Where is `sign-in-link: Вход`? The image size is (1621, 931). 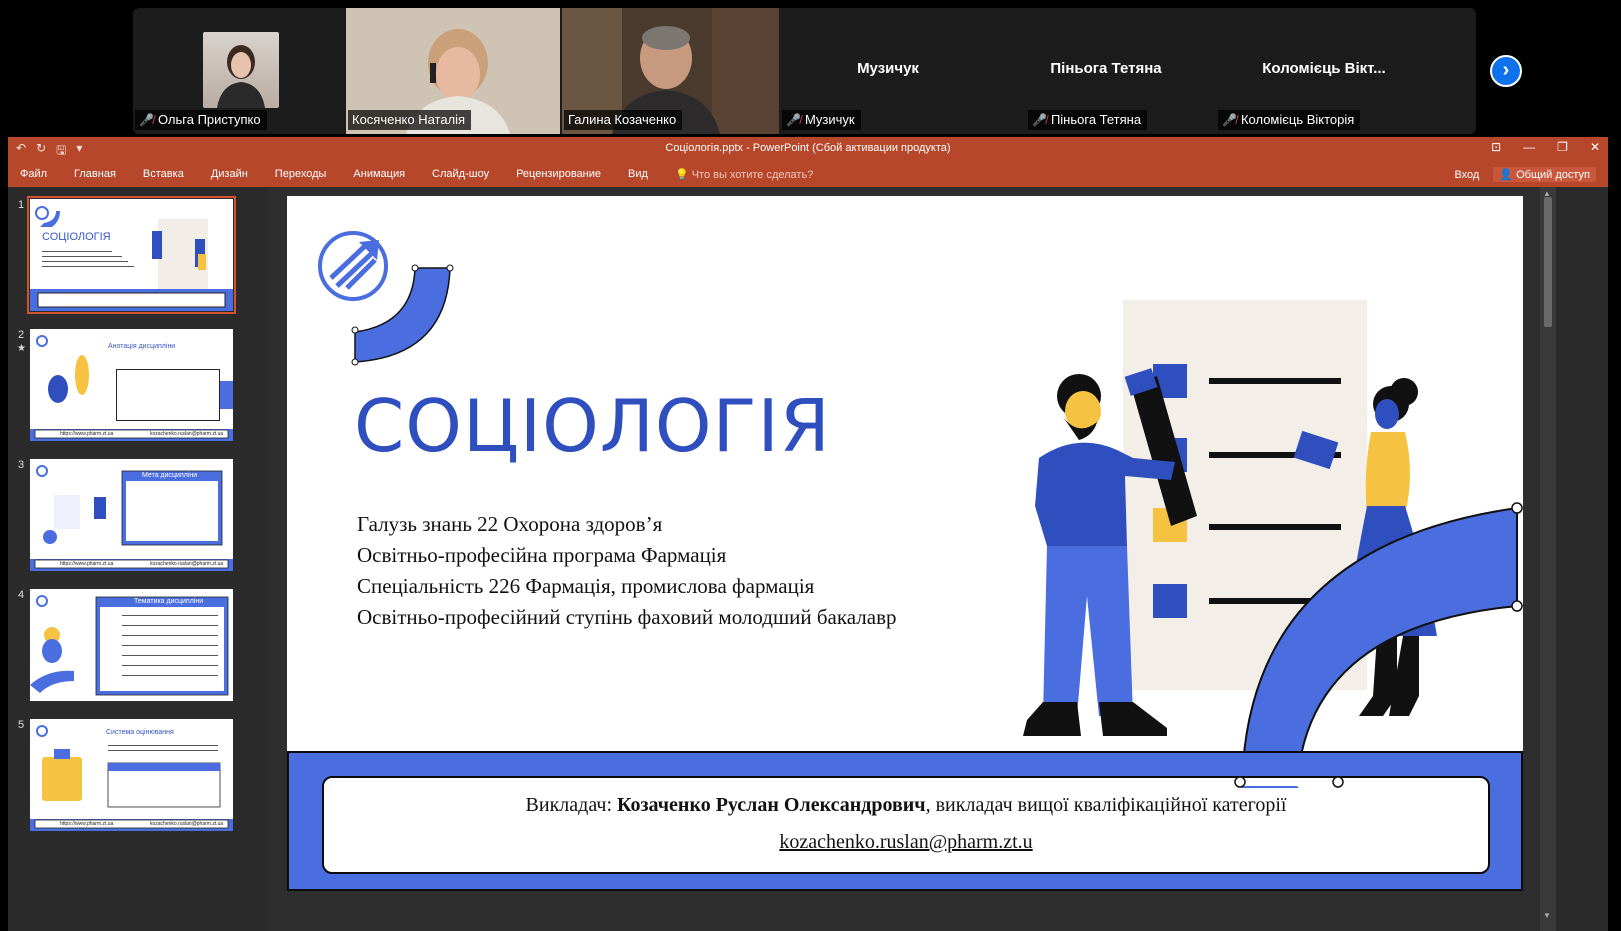
sign-in-link: Вход is located at coordinates (1466, 175).